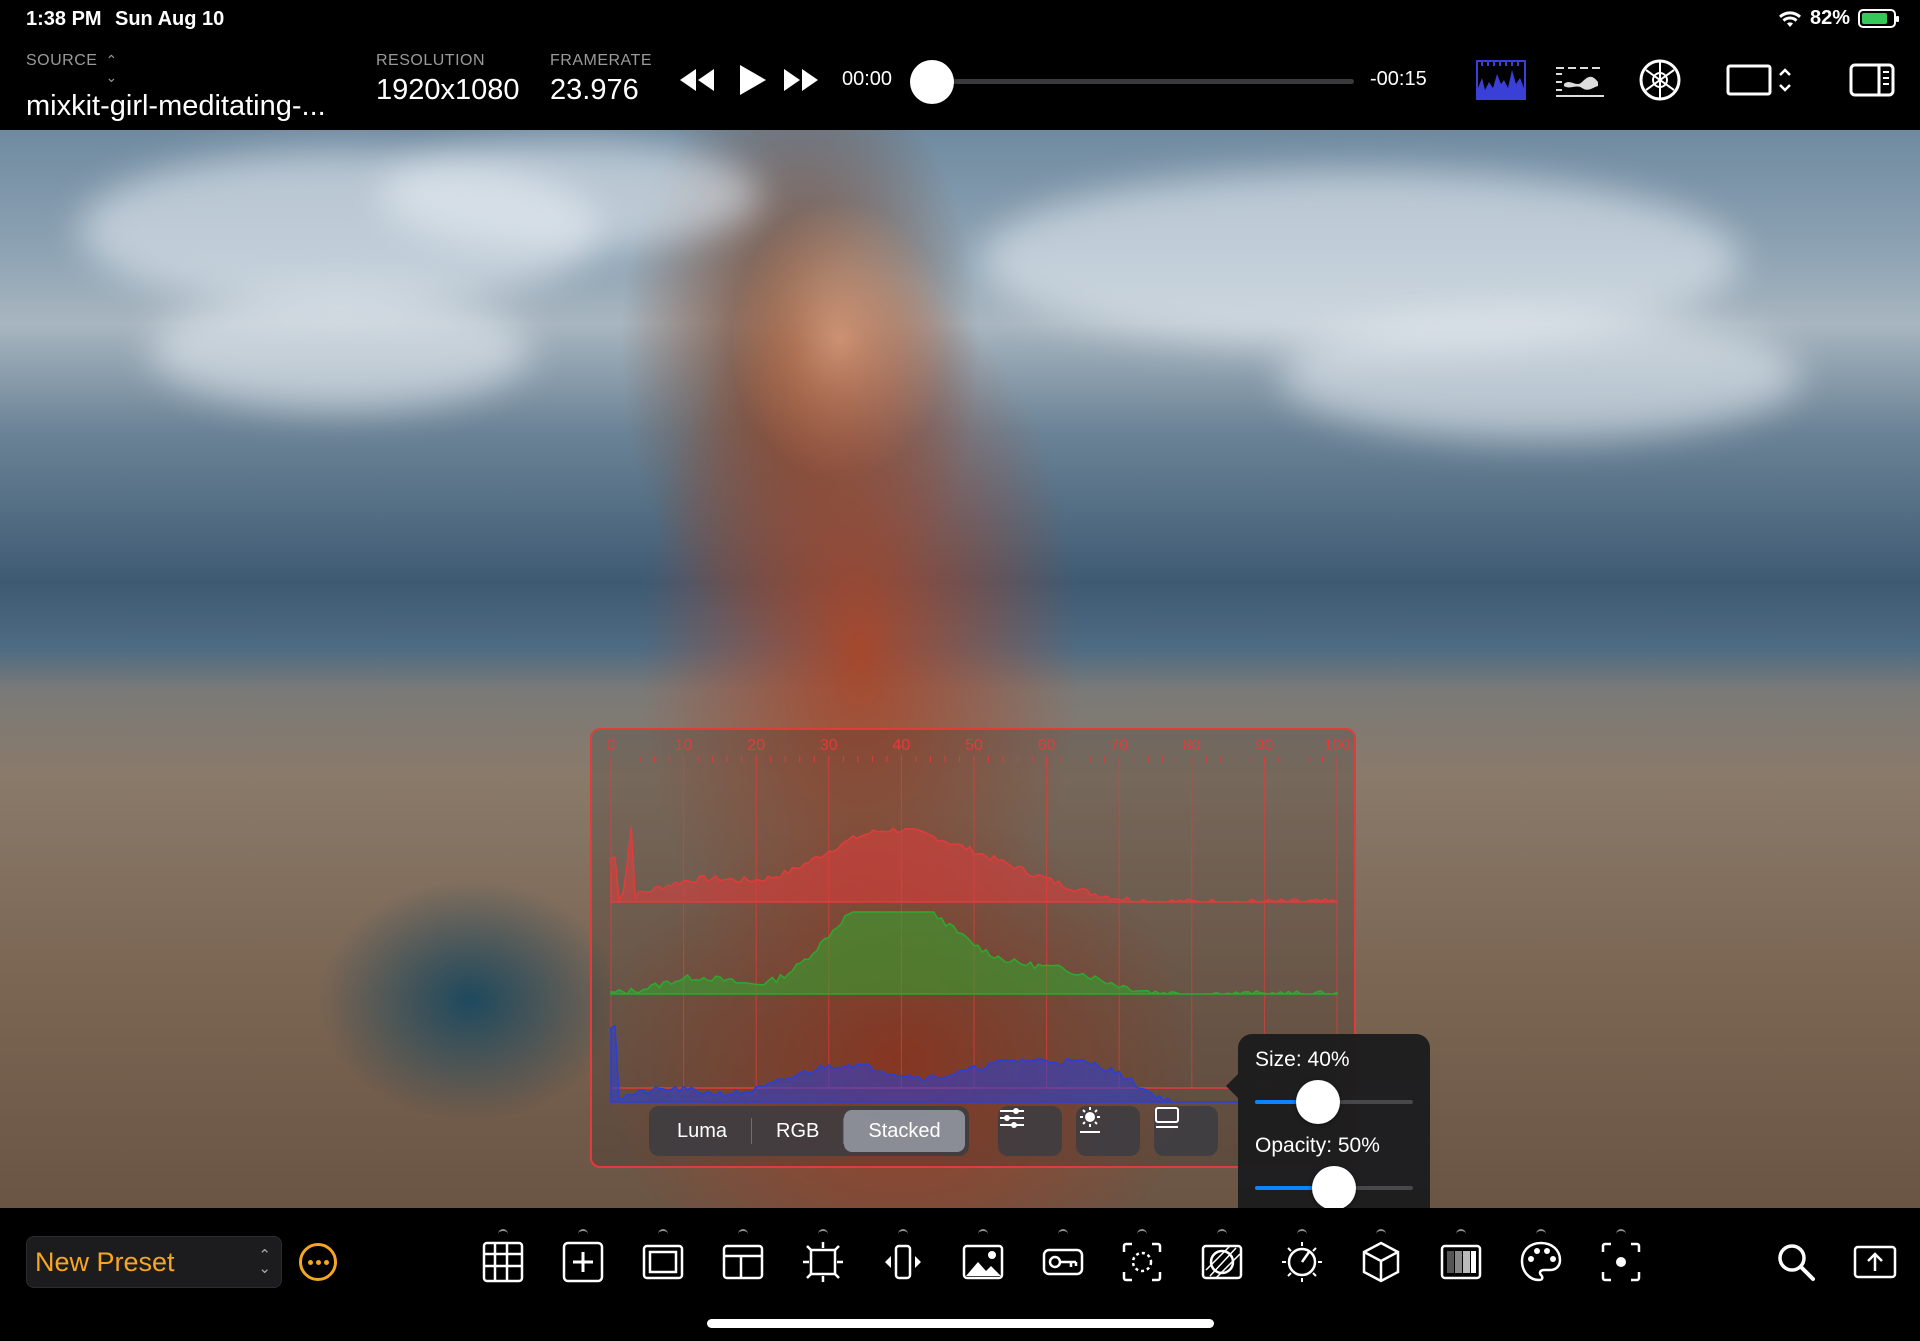 This screenshot has height=1341, width=1920. Describe the element at coordinates (448, 90) in the screenshot. I see `resolution-value: 1920x1080` at that location.